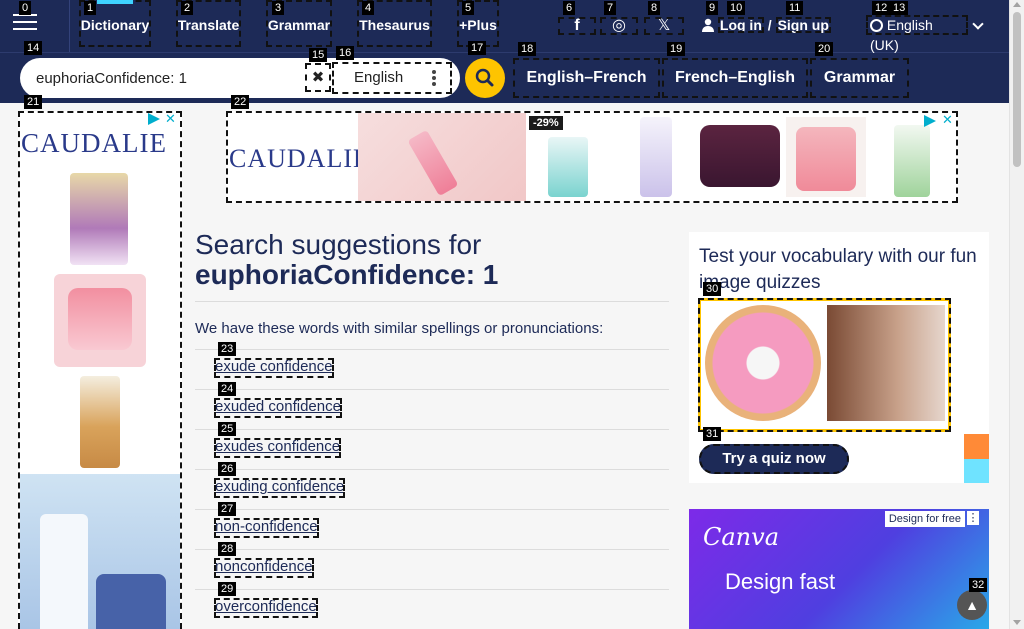 The width and height of the screenshot is (1024, 629). I want to click on page-title-prefix: Search suggestions for, so click(338, 244).